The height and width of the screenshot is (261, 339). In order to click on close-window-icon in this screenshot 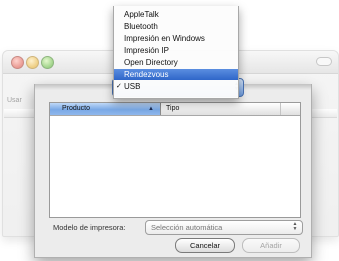, I will do `click(17, 62)`.